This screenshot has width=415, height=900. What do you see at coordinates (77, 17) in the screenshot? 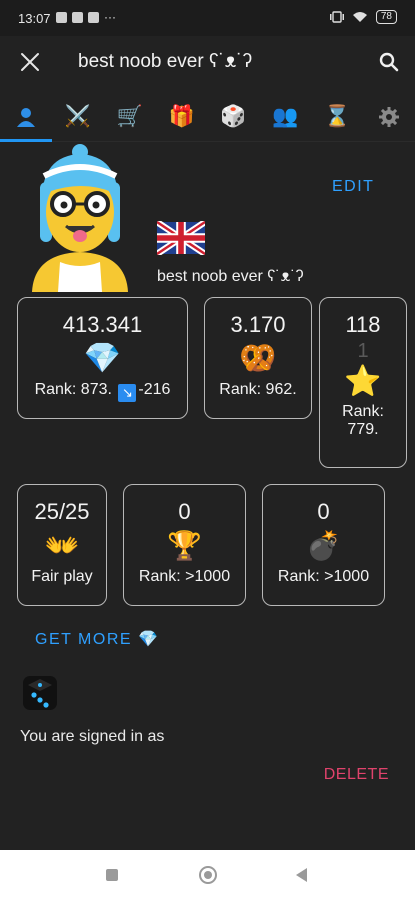
I see `app-icon` at bounding box center [77, 17].